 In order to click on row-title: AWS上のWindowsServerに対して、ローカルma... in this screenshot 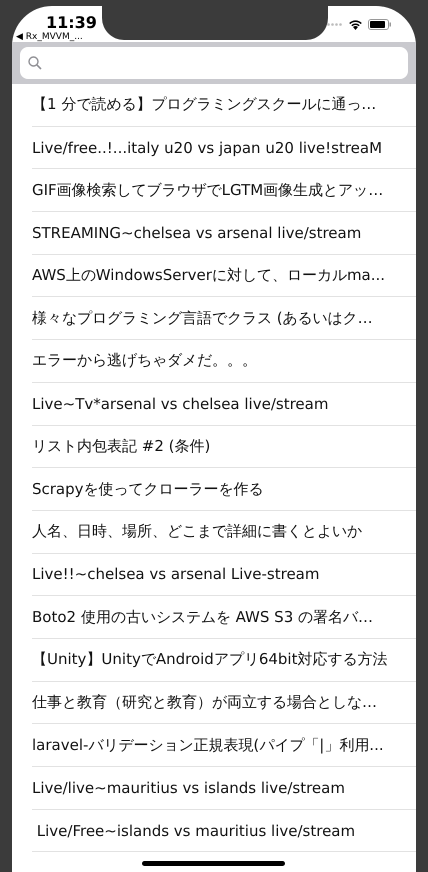, I will do `click(209, 276)`.